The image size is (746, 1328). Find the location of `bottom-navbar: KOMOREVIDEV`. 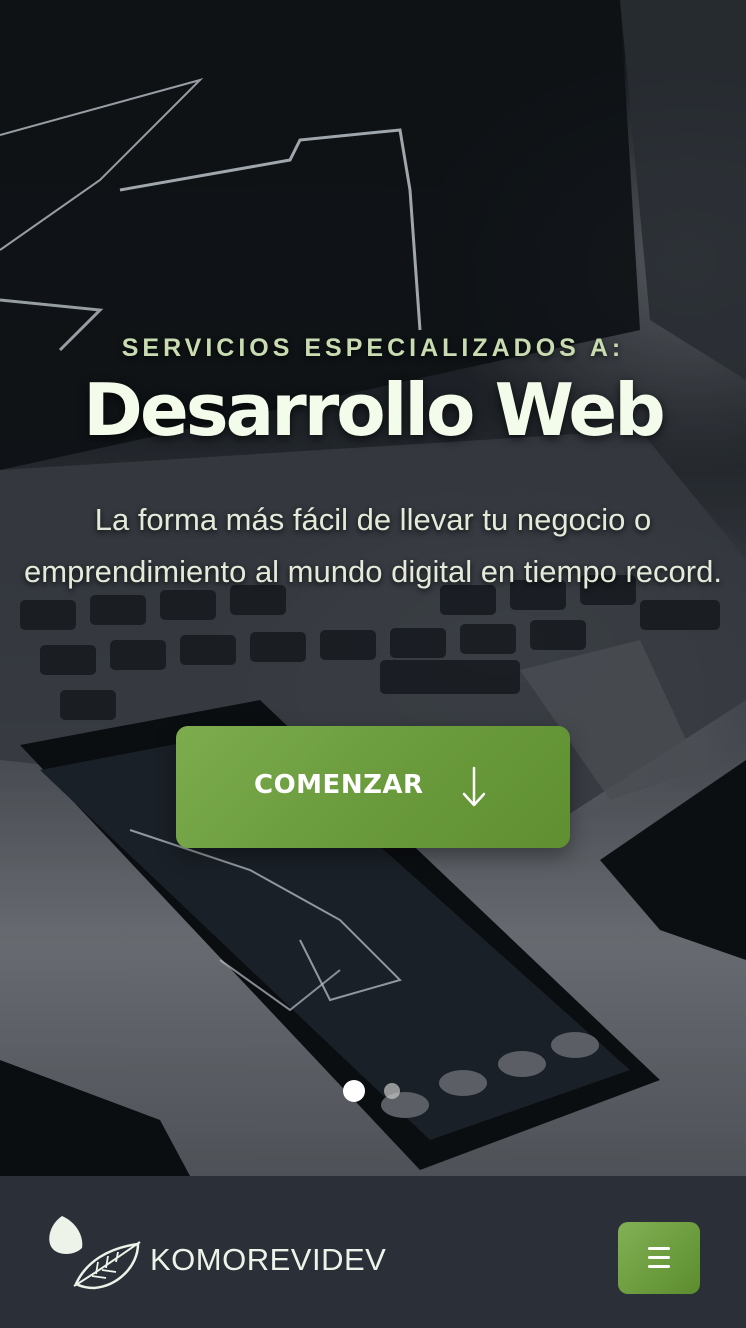

bottom-navbar: KOMOREVIDEV is located at coordinates (373, 1252).